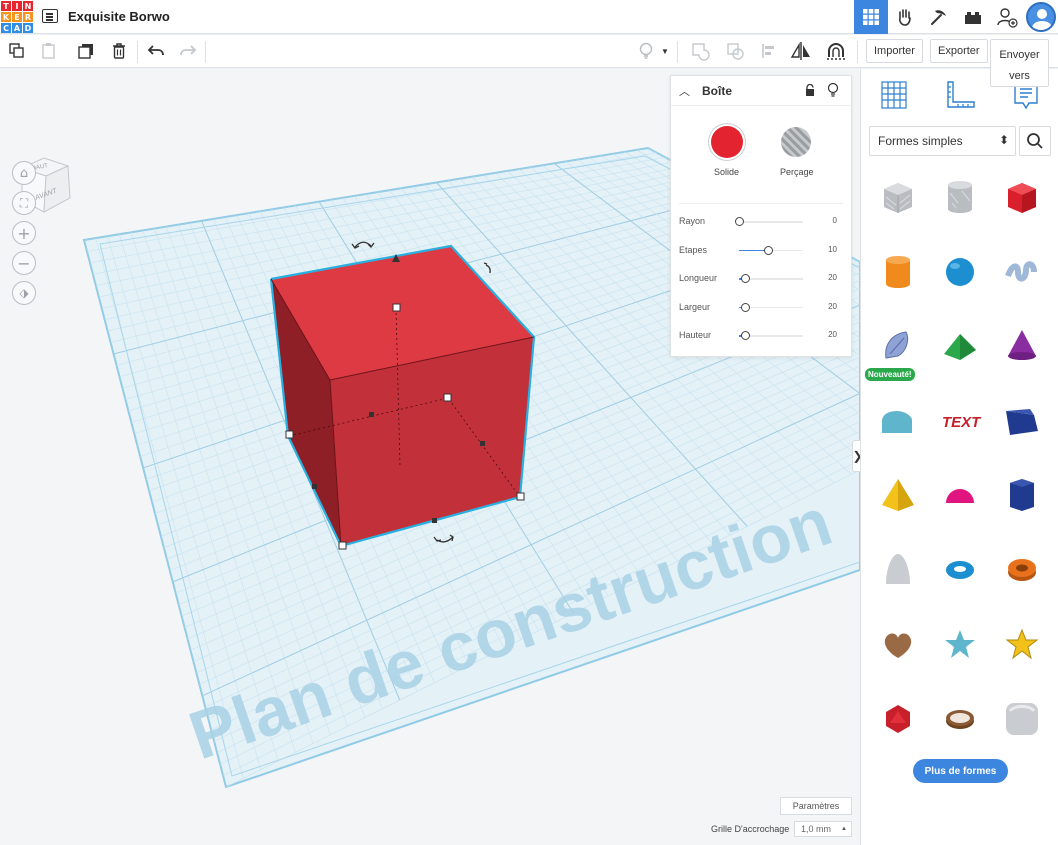 This screenshot has width=1058, height=845. Describe the element at coordinates (24, 293) in the screenshot. I see `projection-button: ⬗` at that location.